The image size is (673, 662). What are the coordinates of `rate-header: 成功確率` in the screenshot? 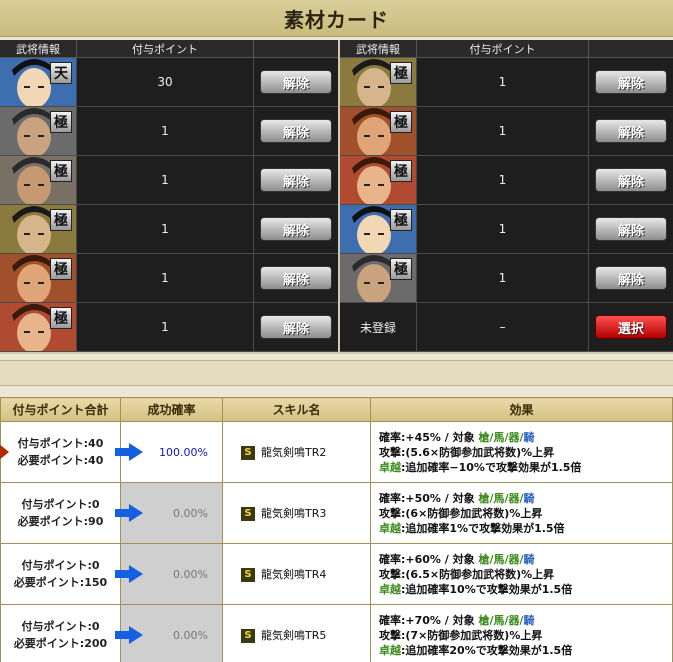 It's located at (171, 409).